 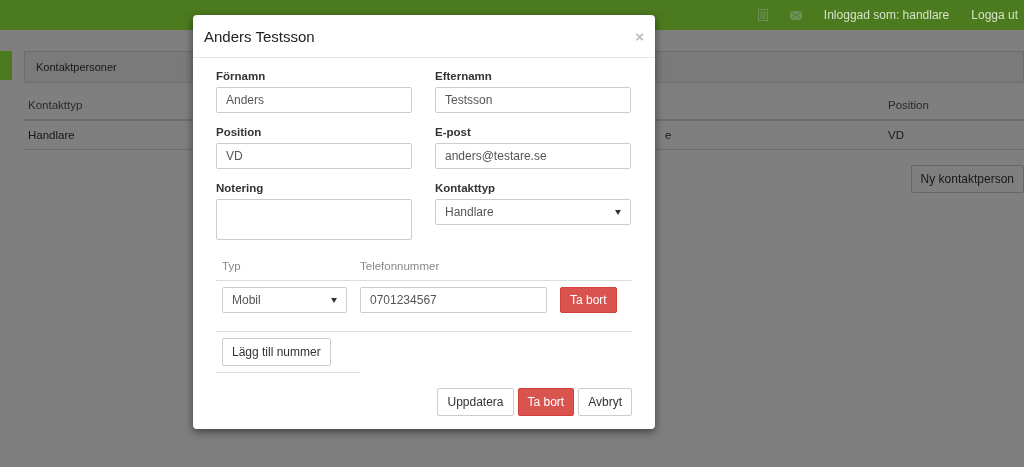 I want to click on column-header: Kontakttyp, so click(x=55, y=105).